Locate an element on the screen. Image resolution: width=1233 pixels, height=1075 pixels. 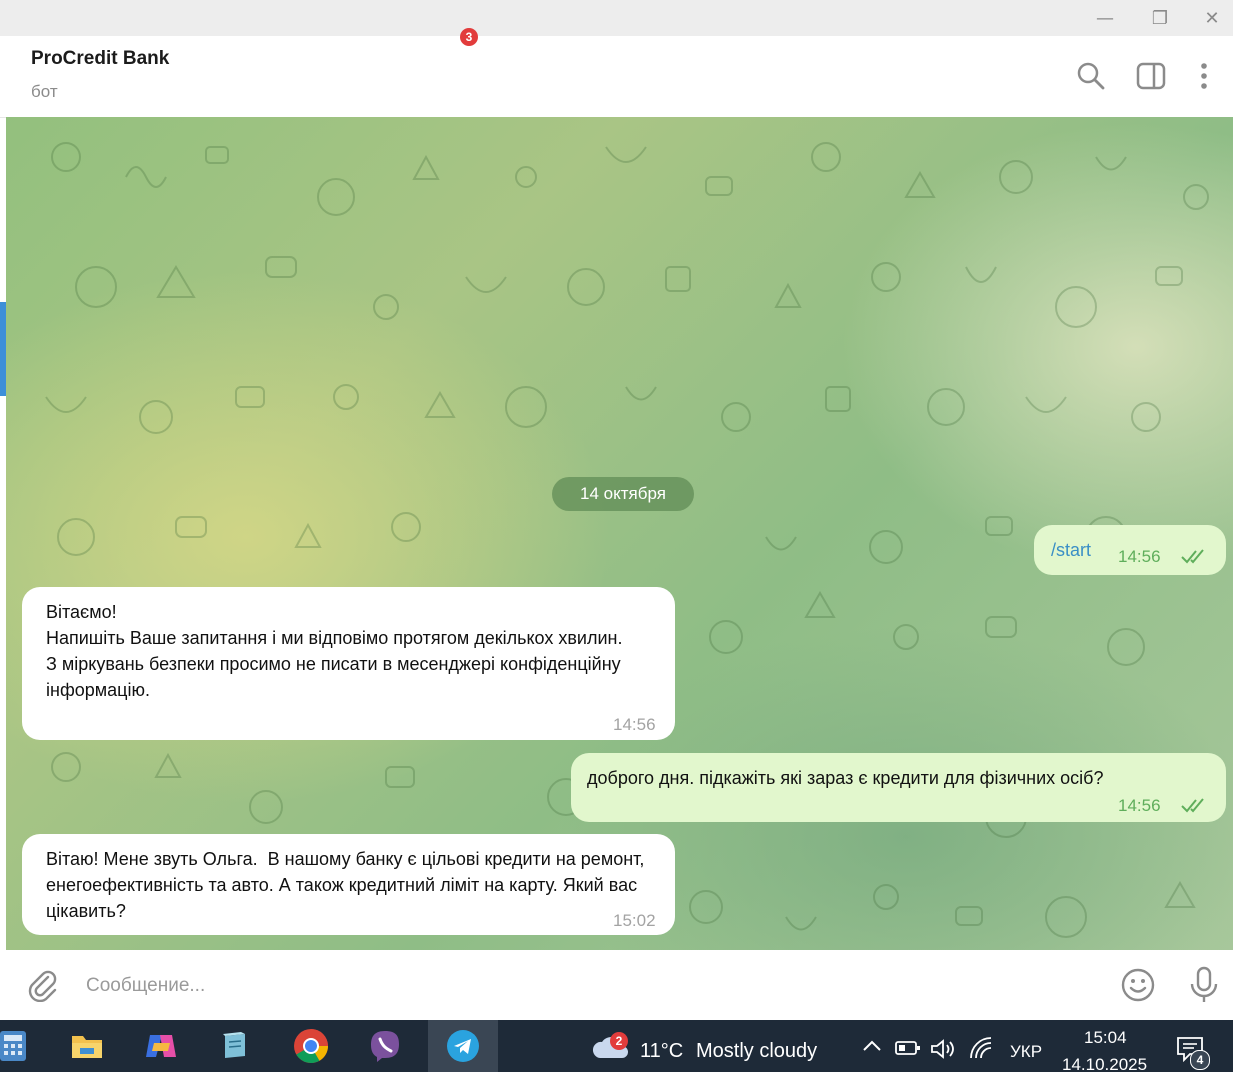
outgoing-message: /start 14:56 is located at coordinates (1130, 550).